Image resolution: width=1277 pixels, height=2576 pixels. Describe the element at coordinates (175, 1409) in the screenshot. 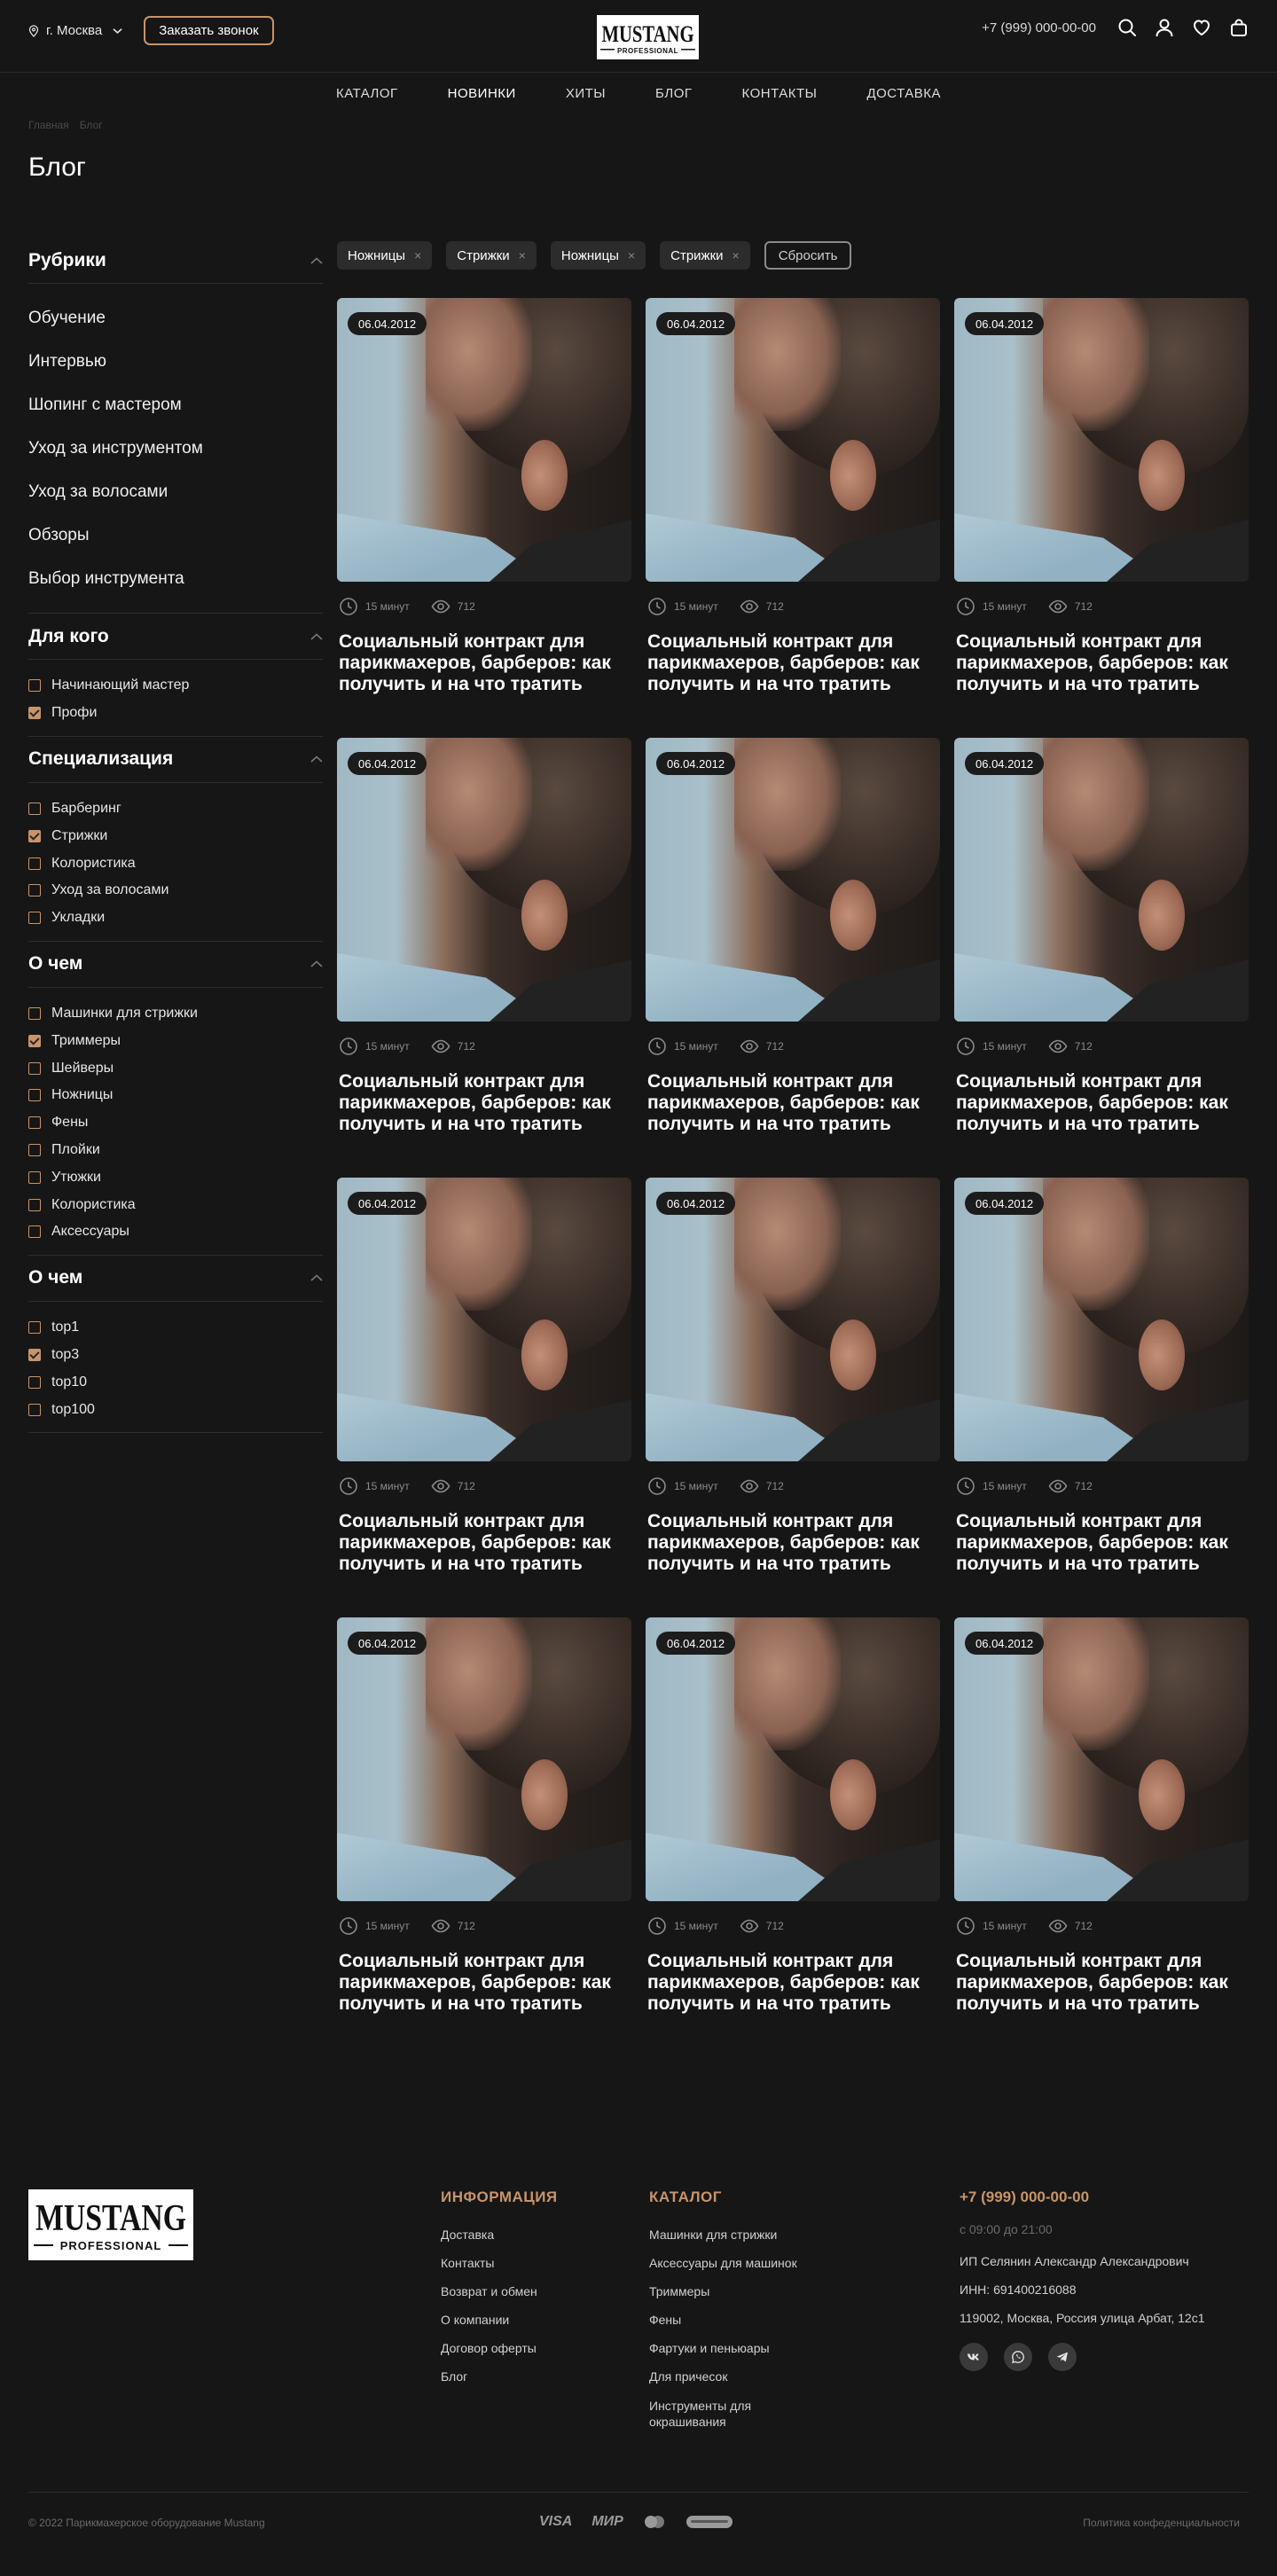

I see `checkbox-option: top100` at that location.